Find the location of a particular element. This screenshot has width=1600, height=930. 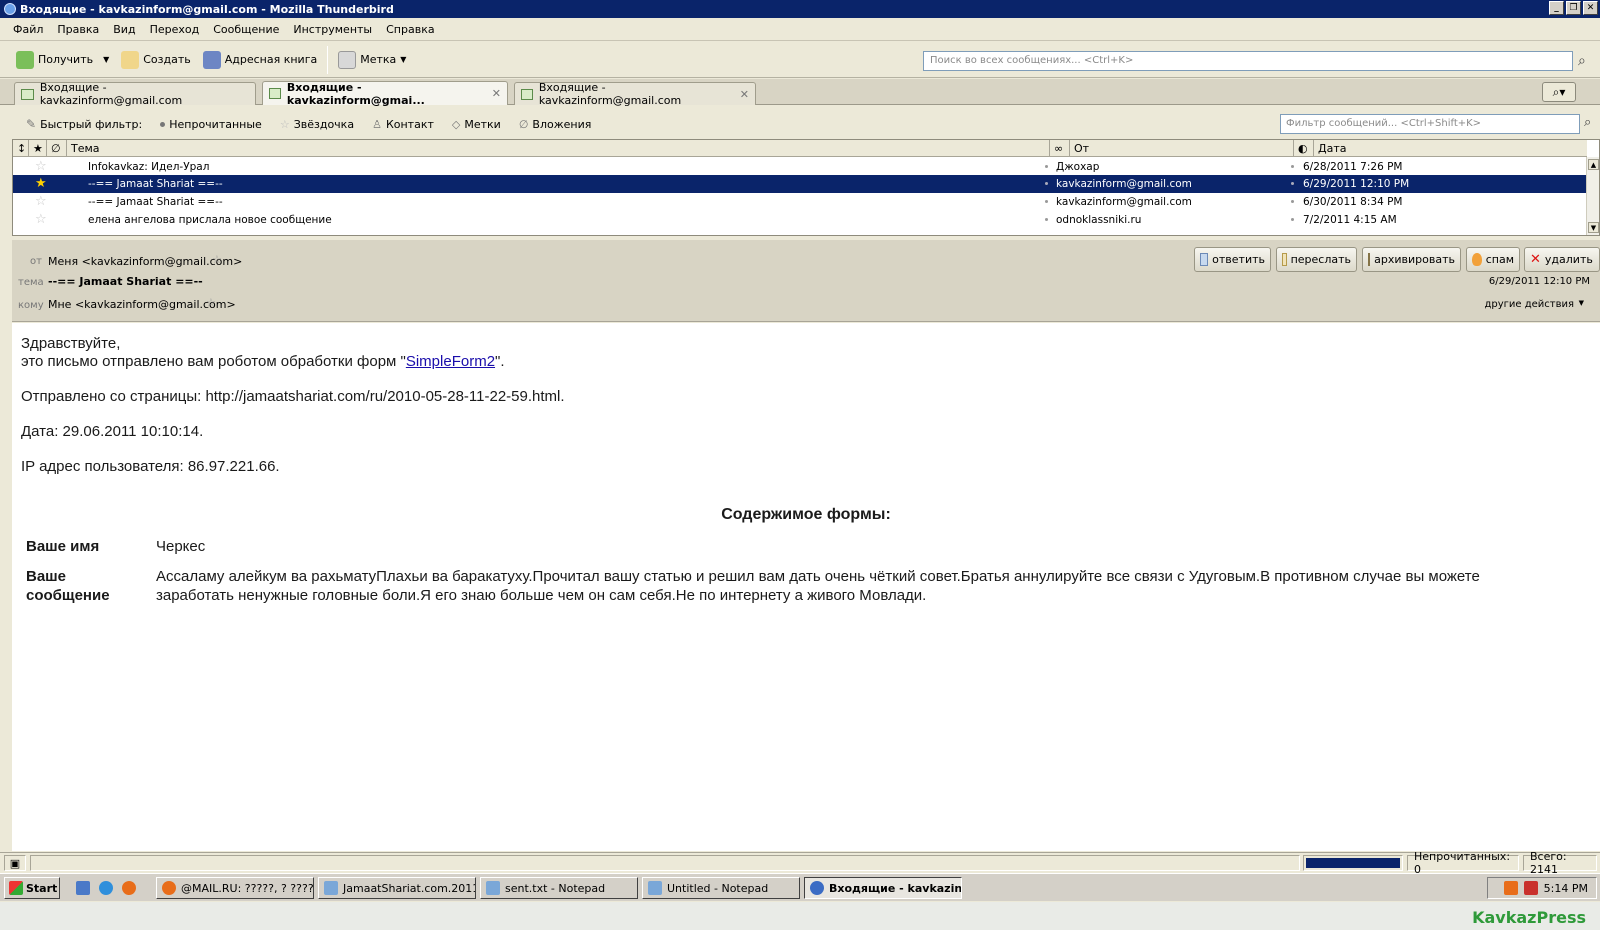

maximize-button: ❐ is located at coordinates (1573, 8).